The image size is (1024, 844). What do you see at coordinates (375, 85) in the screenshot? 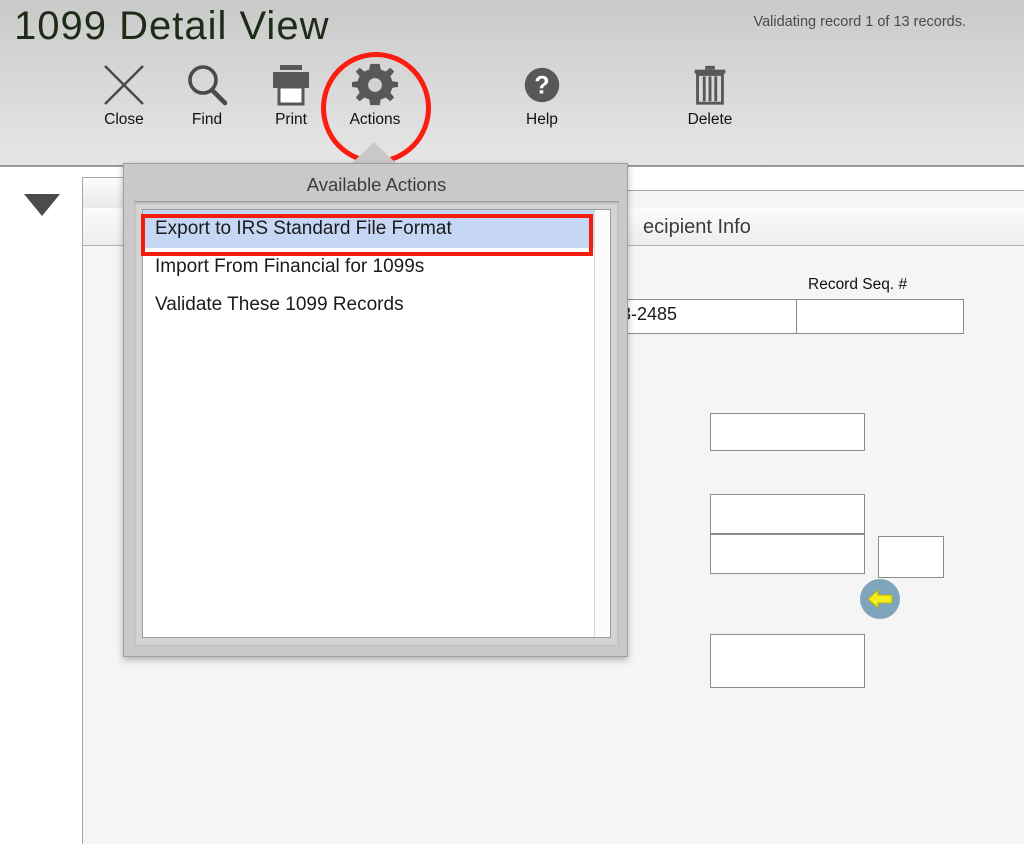
I see `gear-icon` at bounding box center [375, 85].